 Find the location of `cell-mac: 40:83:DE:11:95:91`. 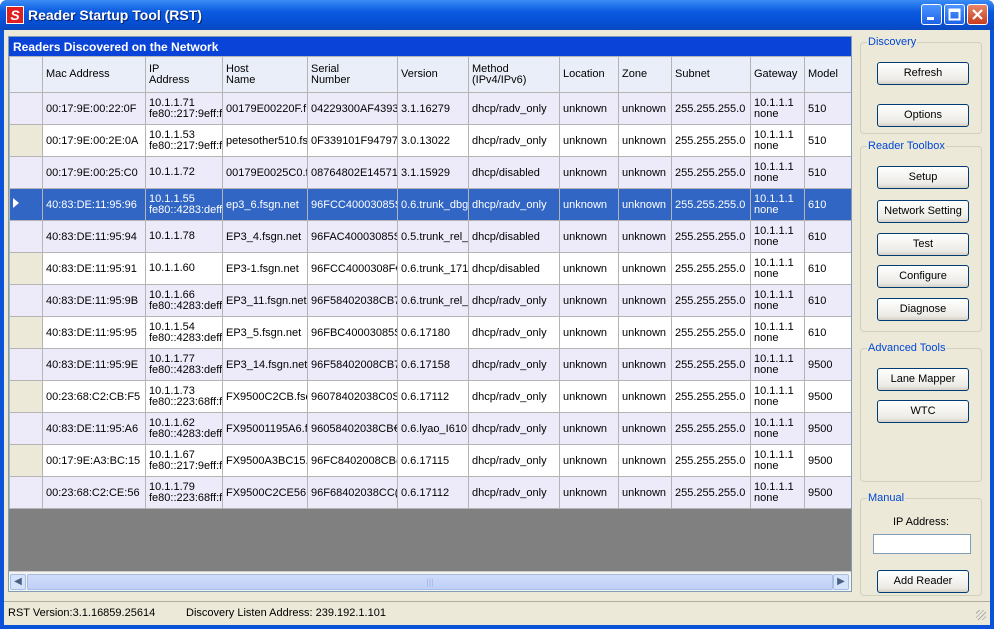

cell-mac: 40:83:DE:11:95:91 is located at coordinates (94, 268).